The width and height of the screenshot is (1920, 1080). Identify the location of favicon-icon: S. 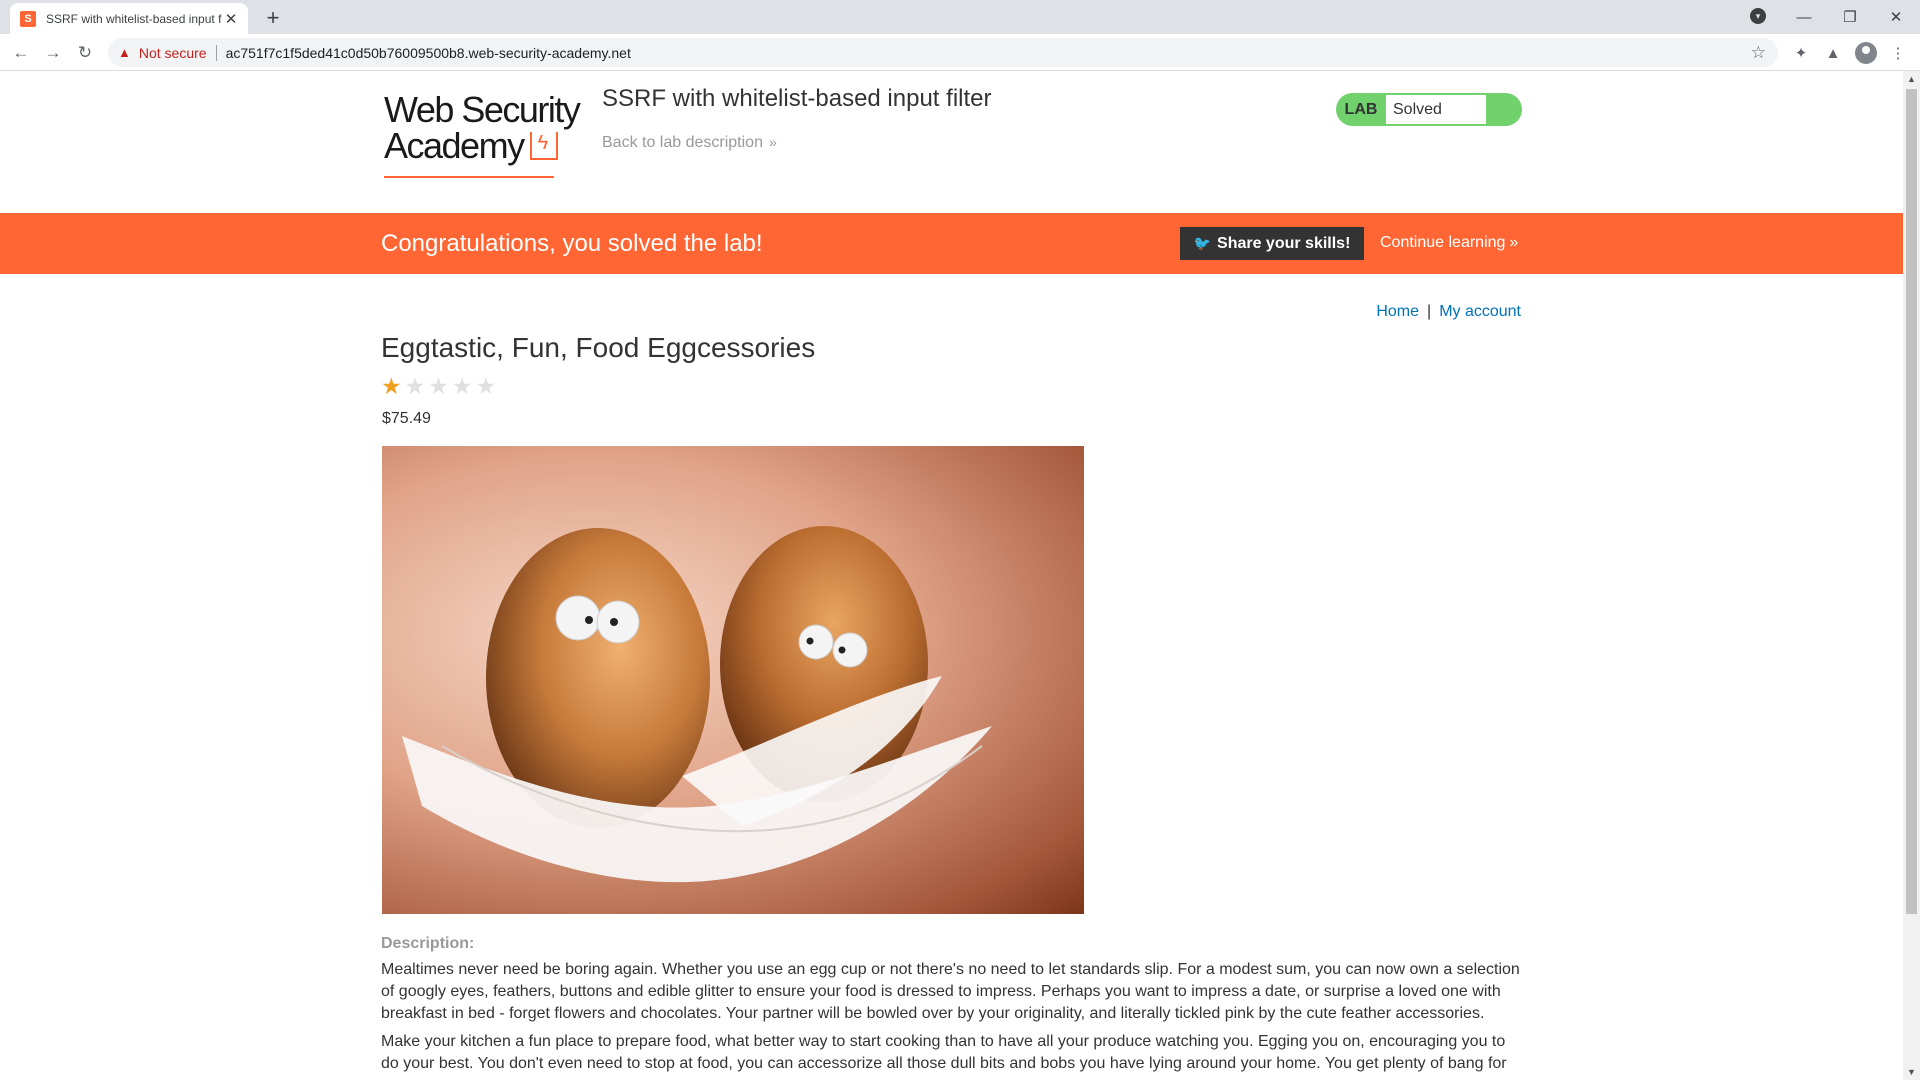
(28, 18).